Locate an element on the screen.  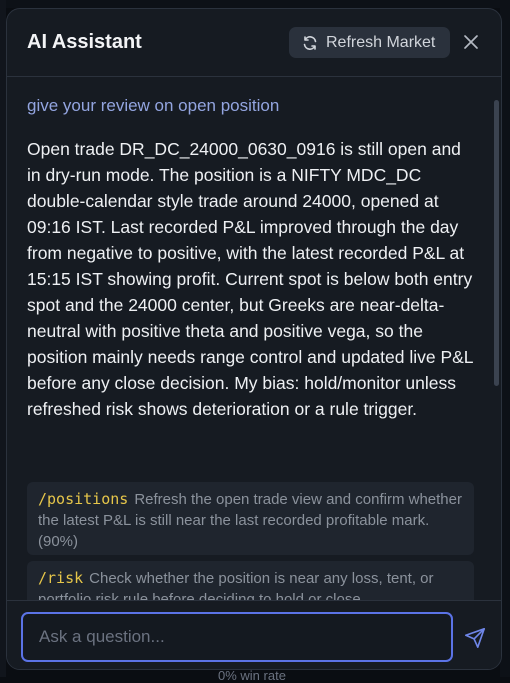
user-question: give your review on open position is located at coordinates (153, 105).